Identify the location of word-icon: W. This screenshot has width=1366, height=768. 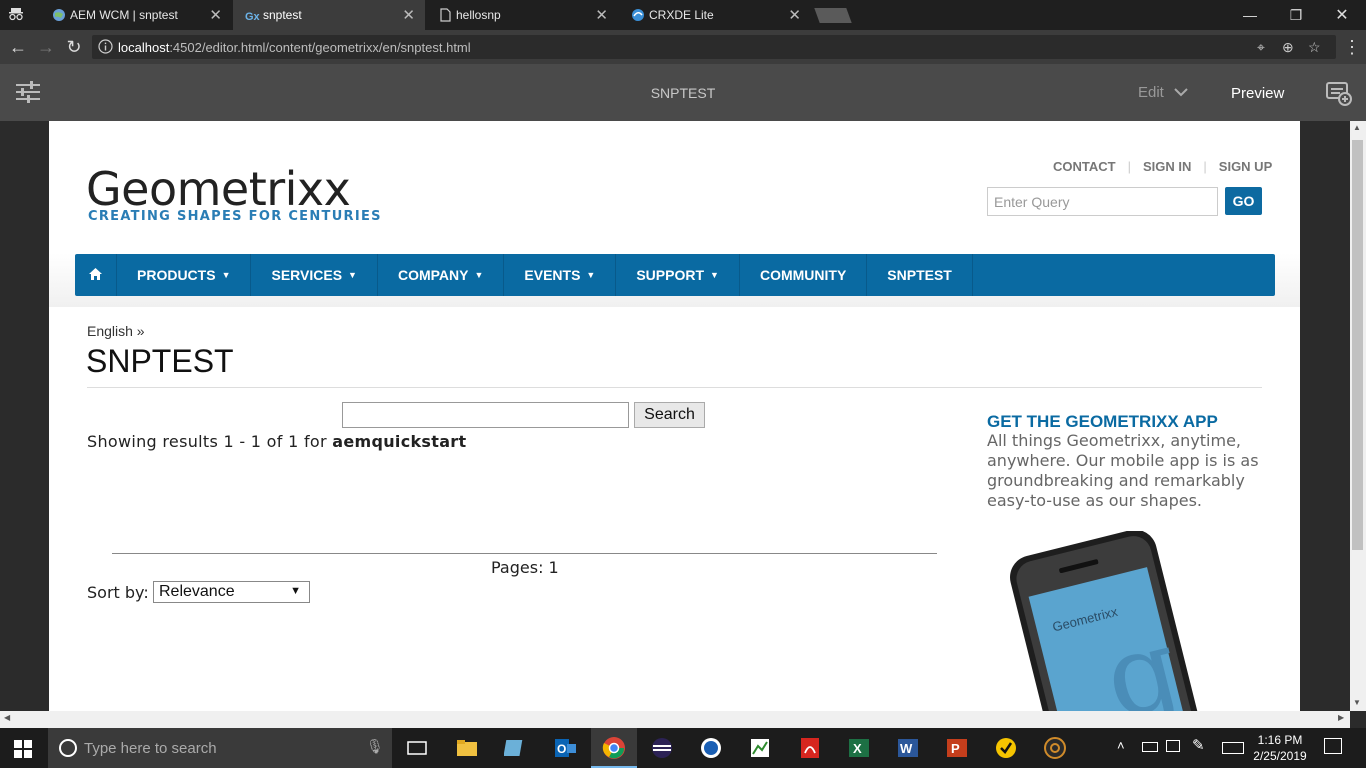
(908, 748).